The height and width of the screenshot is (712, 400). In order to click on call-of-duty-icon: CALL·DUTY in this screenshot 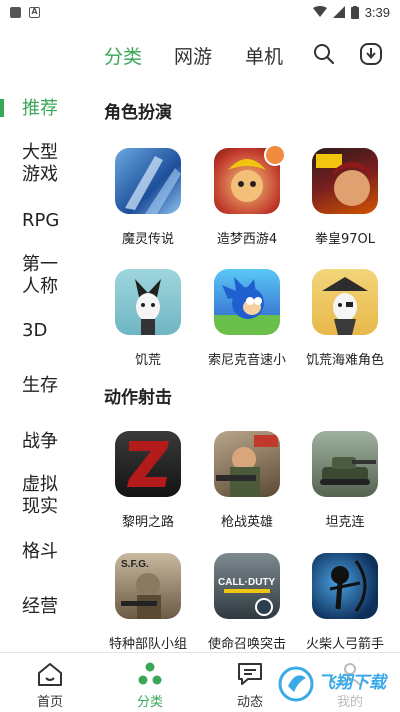, I will do `click(247, 586)`.